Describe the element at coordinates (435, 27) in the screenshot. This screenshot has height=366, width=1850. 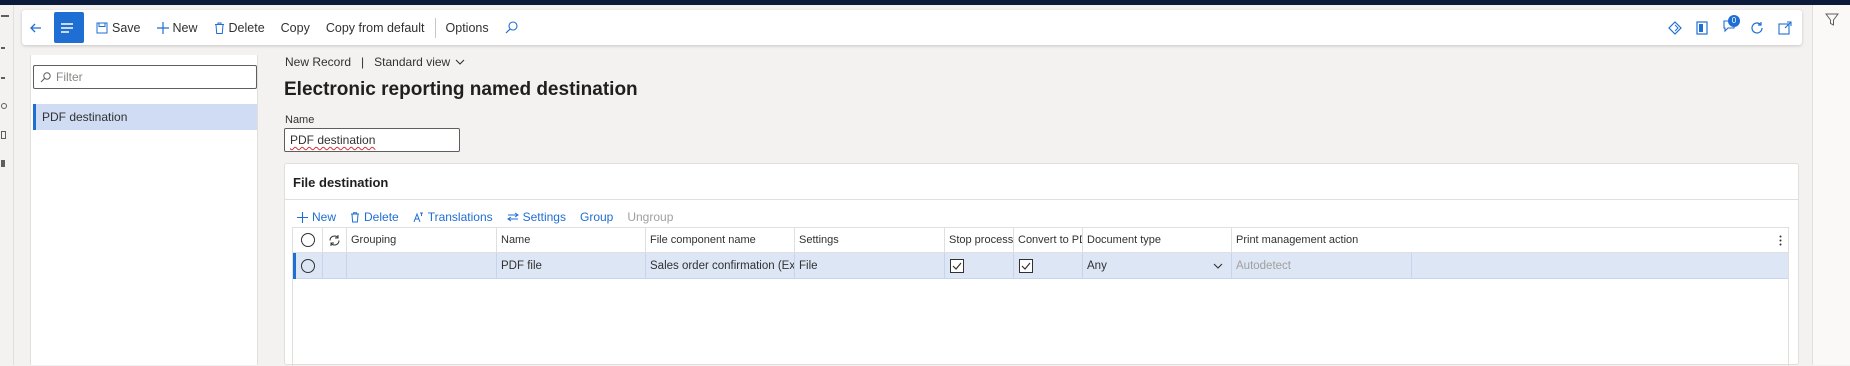
I see `toolbar-divider` at that location.